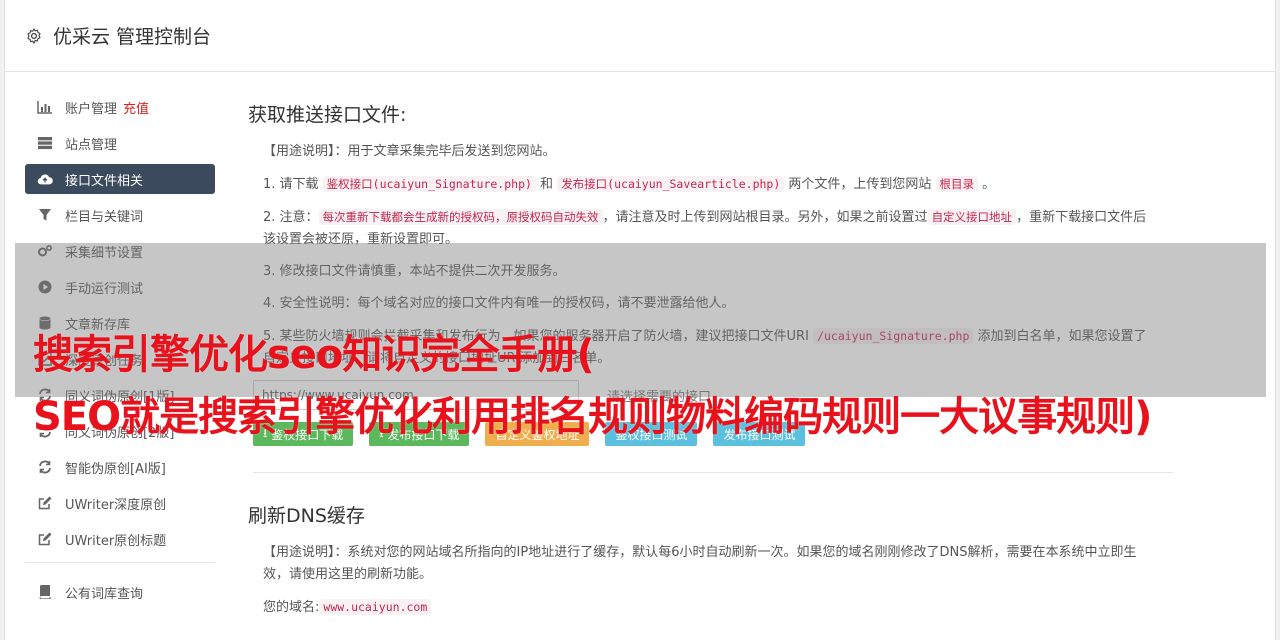 Image resolution: width=1280 pixels, height=640 pixels. What do you see at coordinates (45, 215) in the screenshot?
I see `filter-icon` at bounding box center [45, 215].